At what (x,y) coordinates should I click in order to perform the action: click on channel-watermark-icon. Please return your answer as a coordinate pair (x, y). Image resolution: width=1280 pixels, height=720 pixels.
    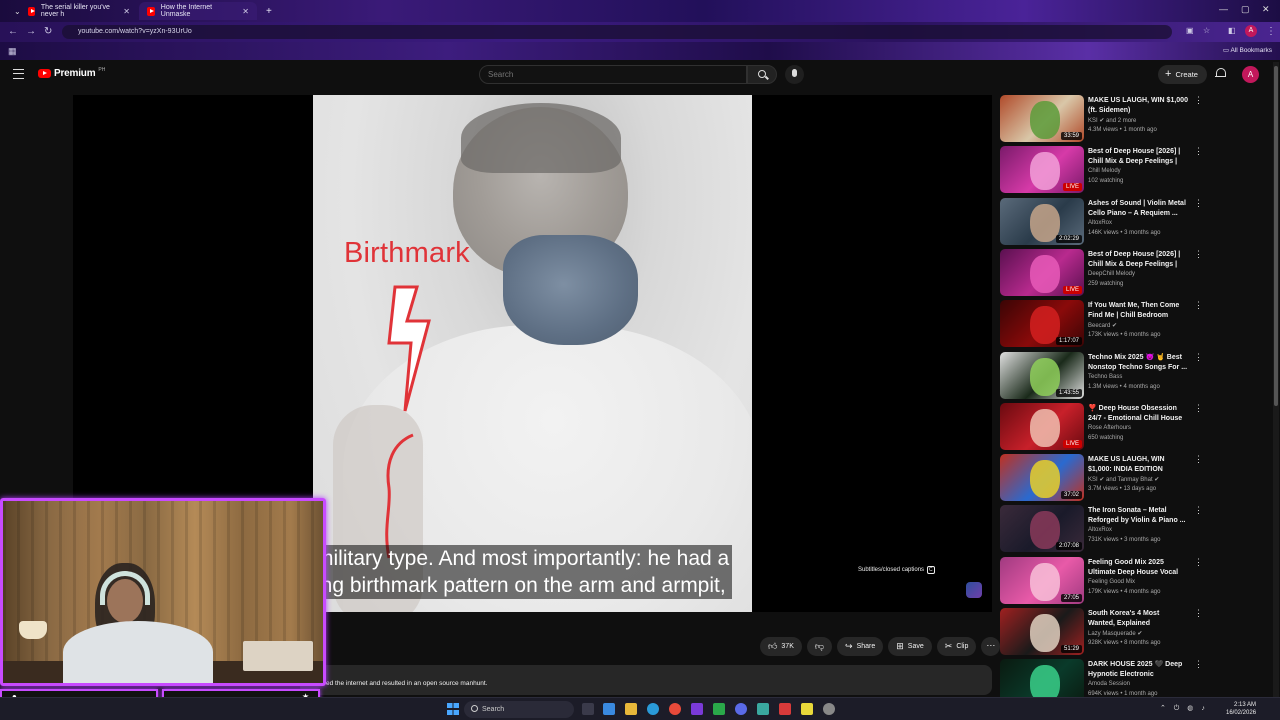
    Looking at the image, I should click on (974, 590).